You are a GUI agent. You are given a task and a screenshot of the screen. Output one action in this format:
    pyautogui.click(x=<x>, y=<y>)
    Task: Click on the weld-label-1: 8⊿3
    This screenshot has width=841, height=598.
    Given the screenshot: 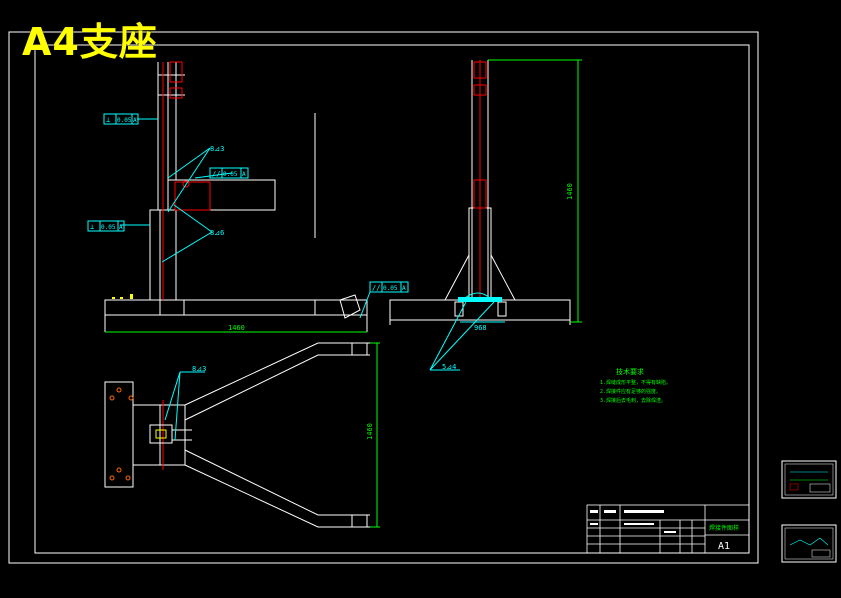 What is the action you would take?
    pyautogui.click(x=217, y=149)
    